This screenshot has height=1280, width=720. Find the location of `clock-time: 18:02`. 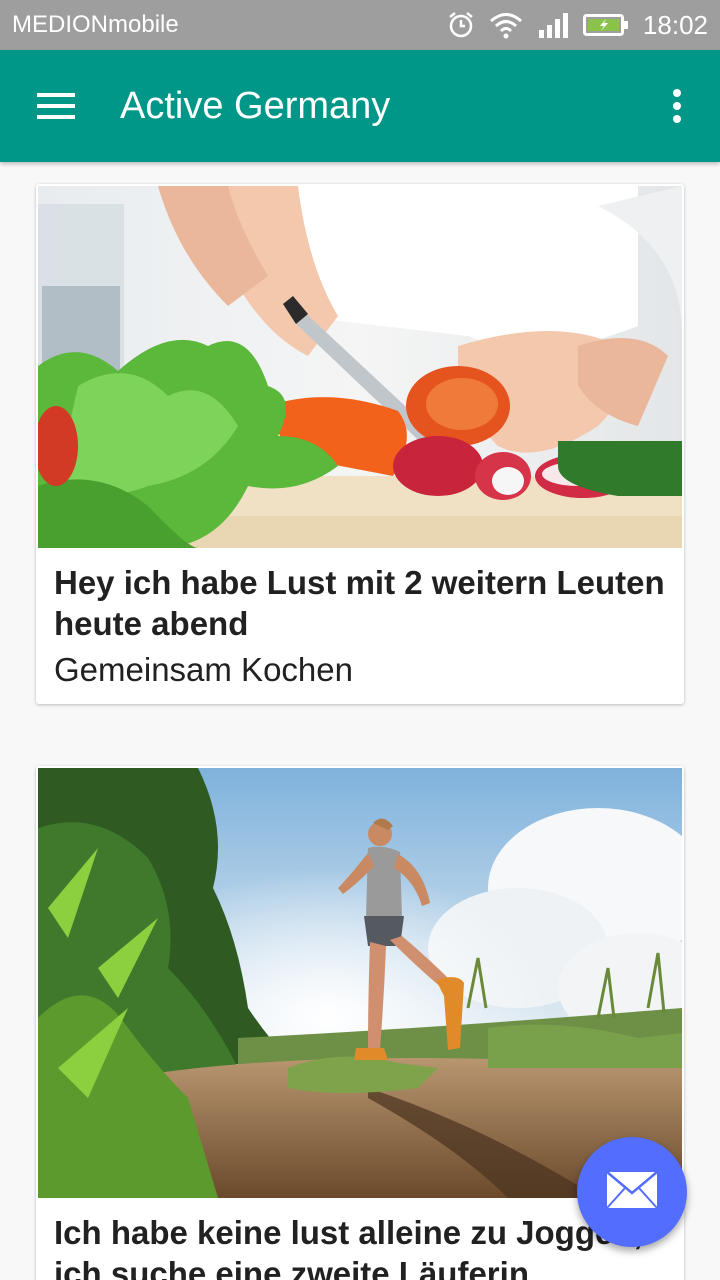

clock-time: 18:02 is located at coordinates (675, 24).